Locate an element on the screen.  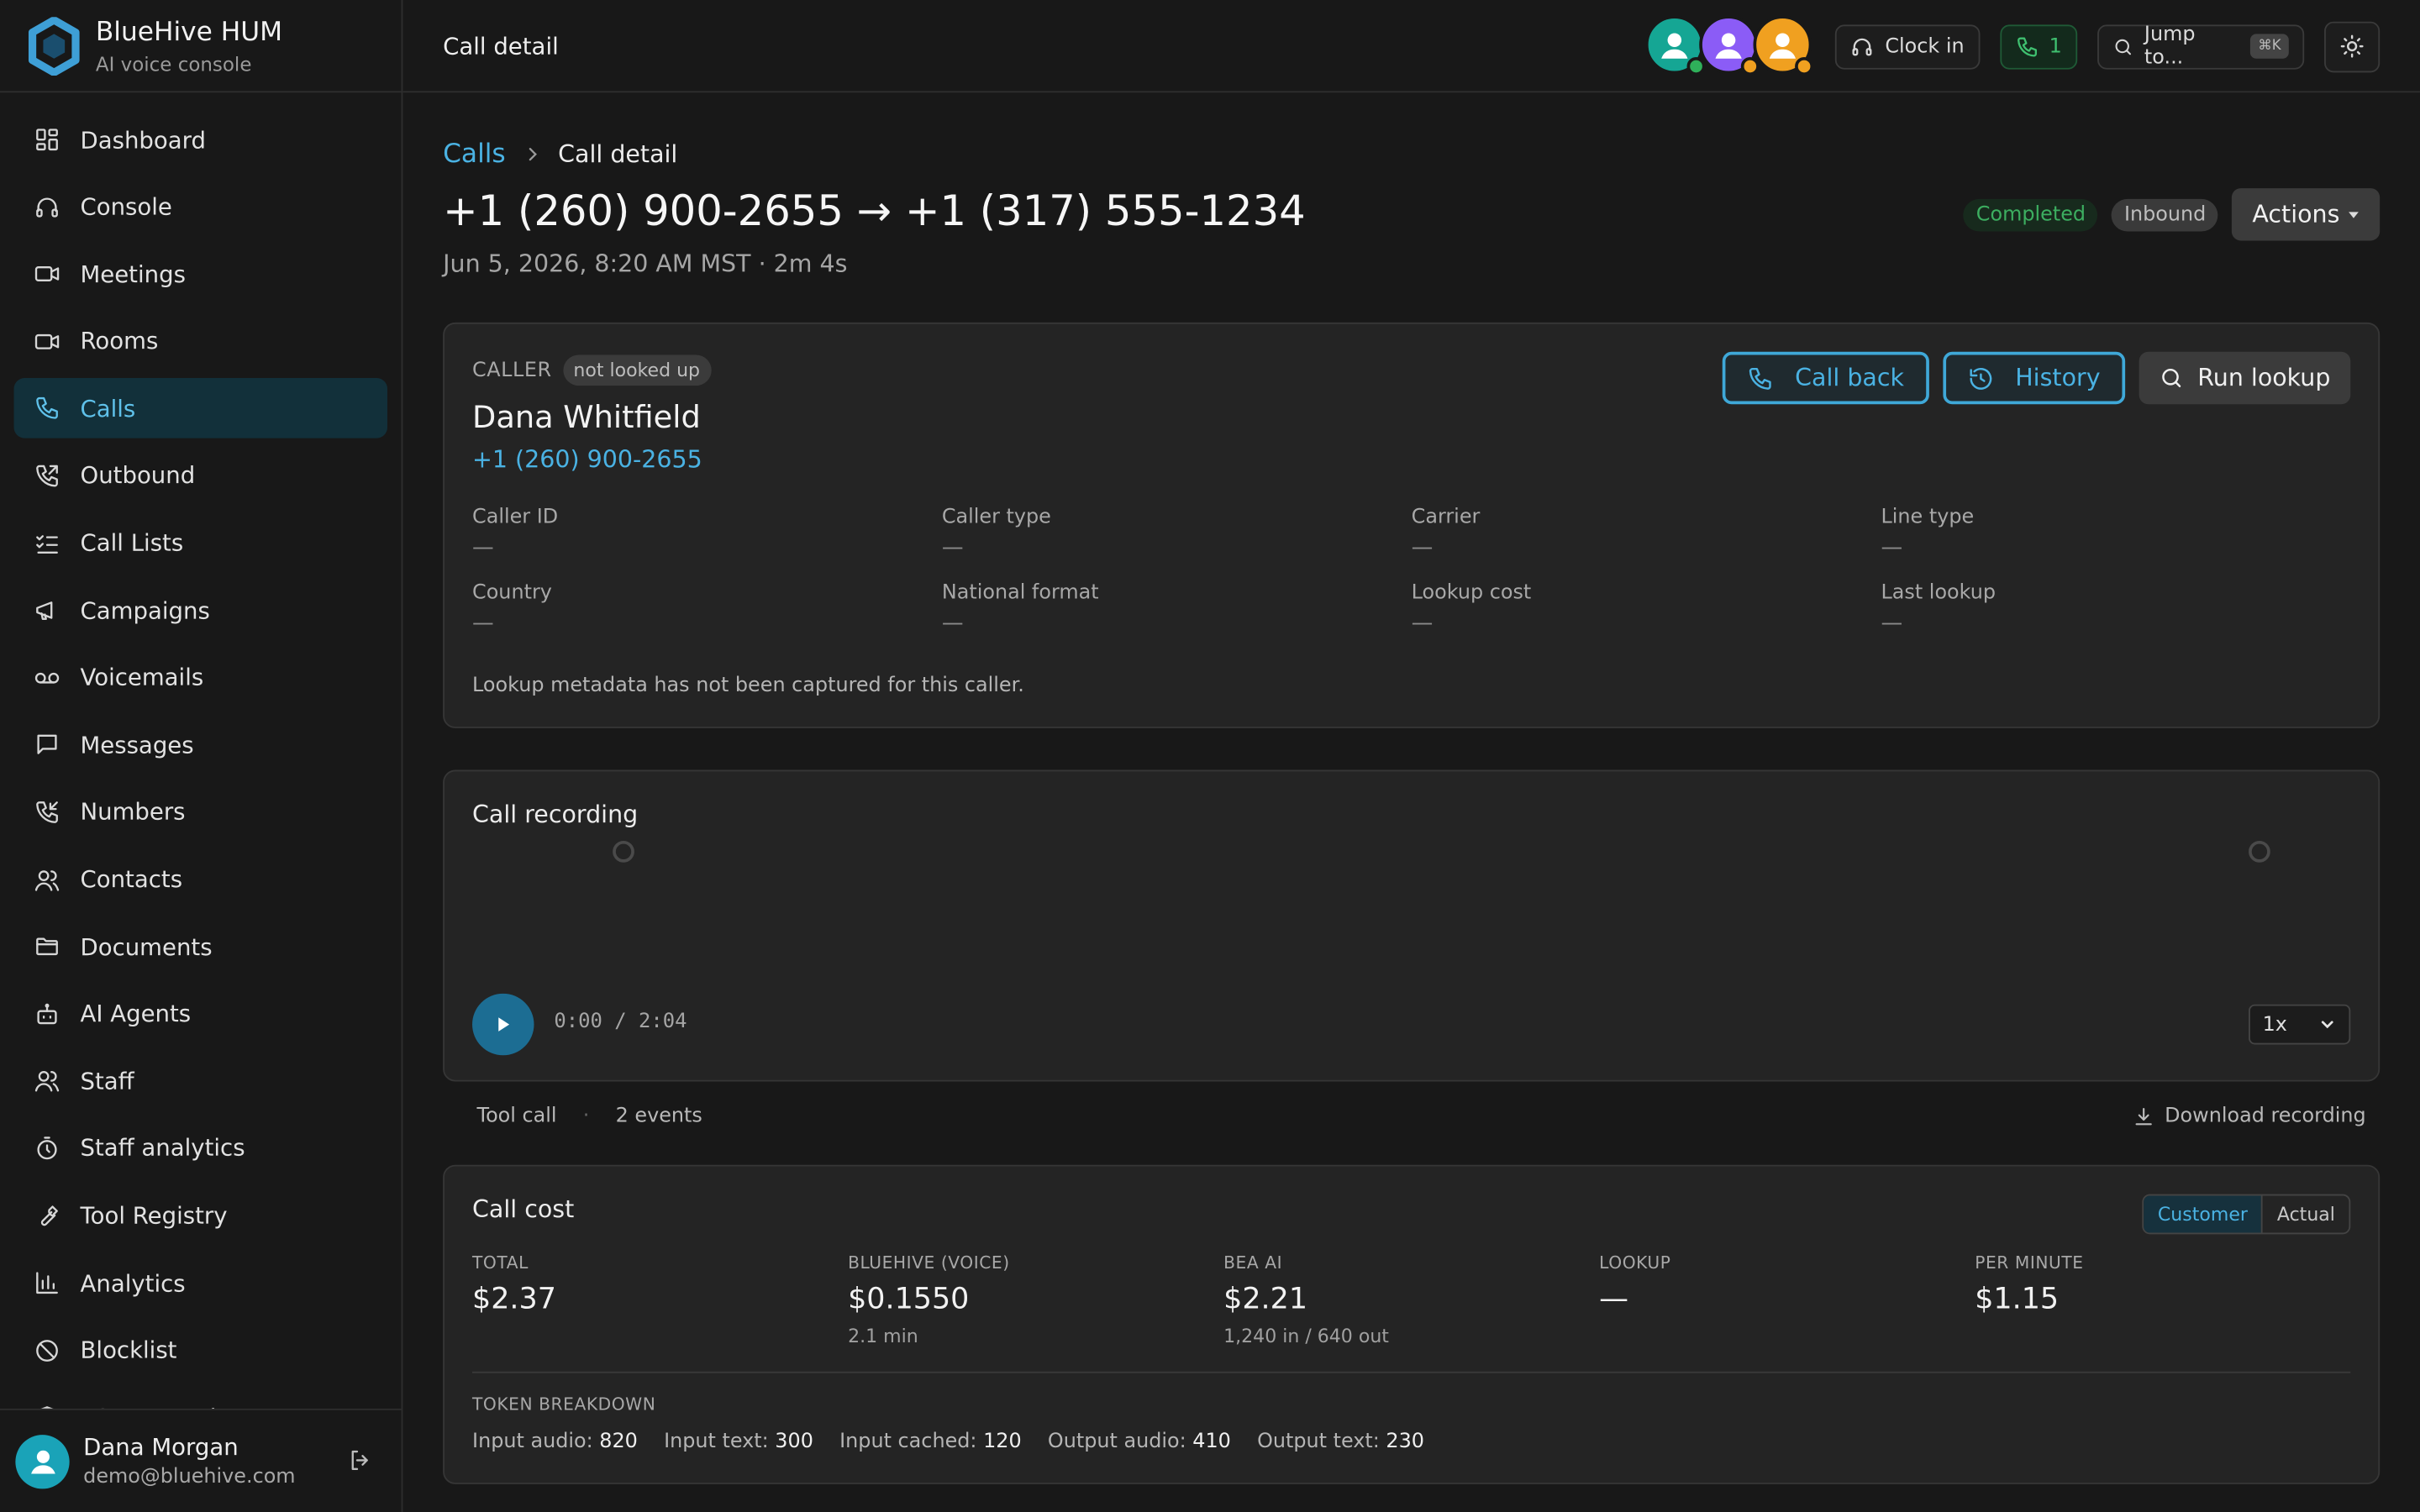
user-panel: Dana Morgan demo@bluehive.com is located at coordinates (201, 1460).